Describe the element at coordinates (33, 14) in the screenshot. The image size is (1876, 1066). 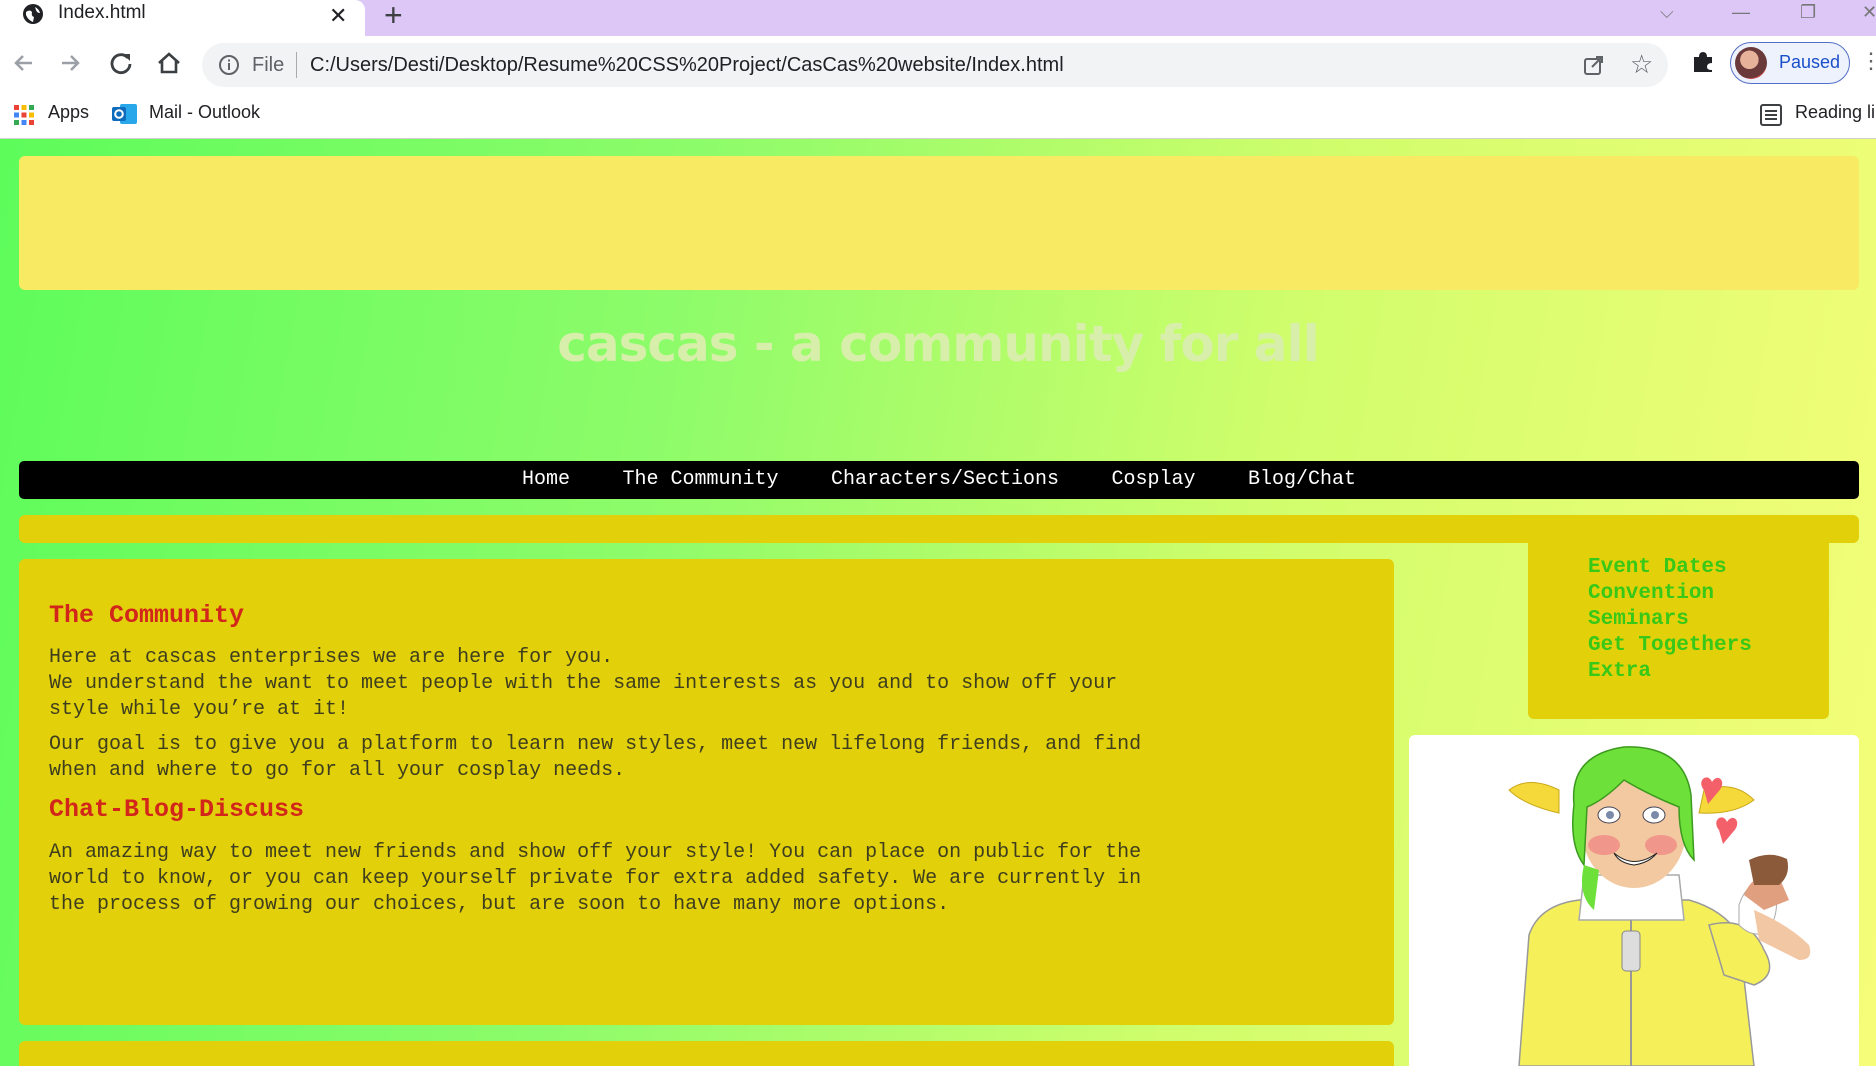
I see `globe-icon` at that location.